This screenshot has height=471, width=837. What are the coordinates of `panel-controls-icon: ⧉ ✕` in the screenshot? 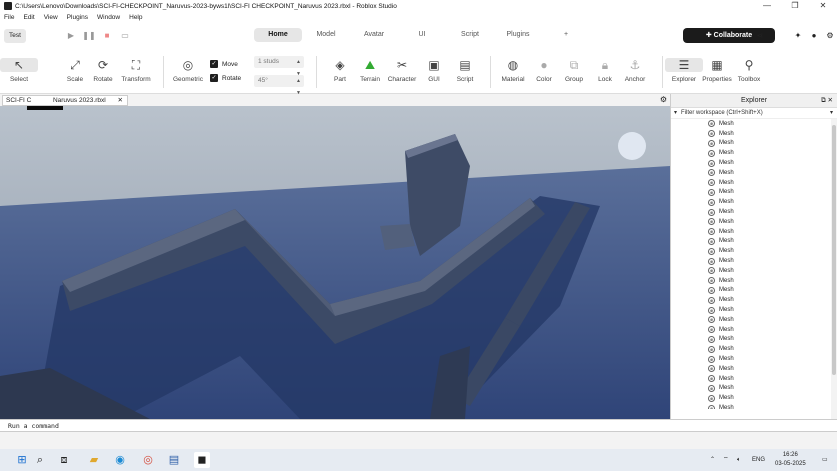 It's located at (827, 101).